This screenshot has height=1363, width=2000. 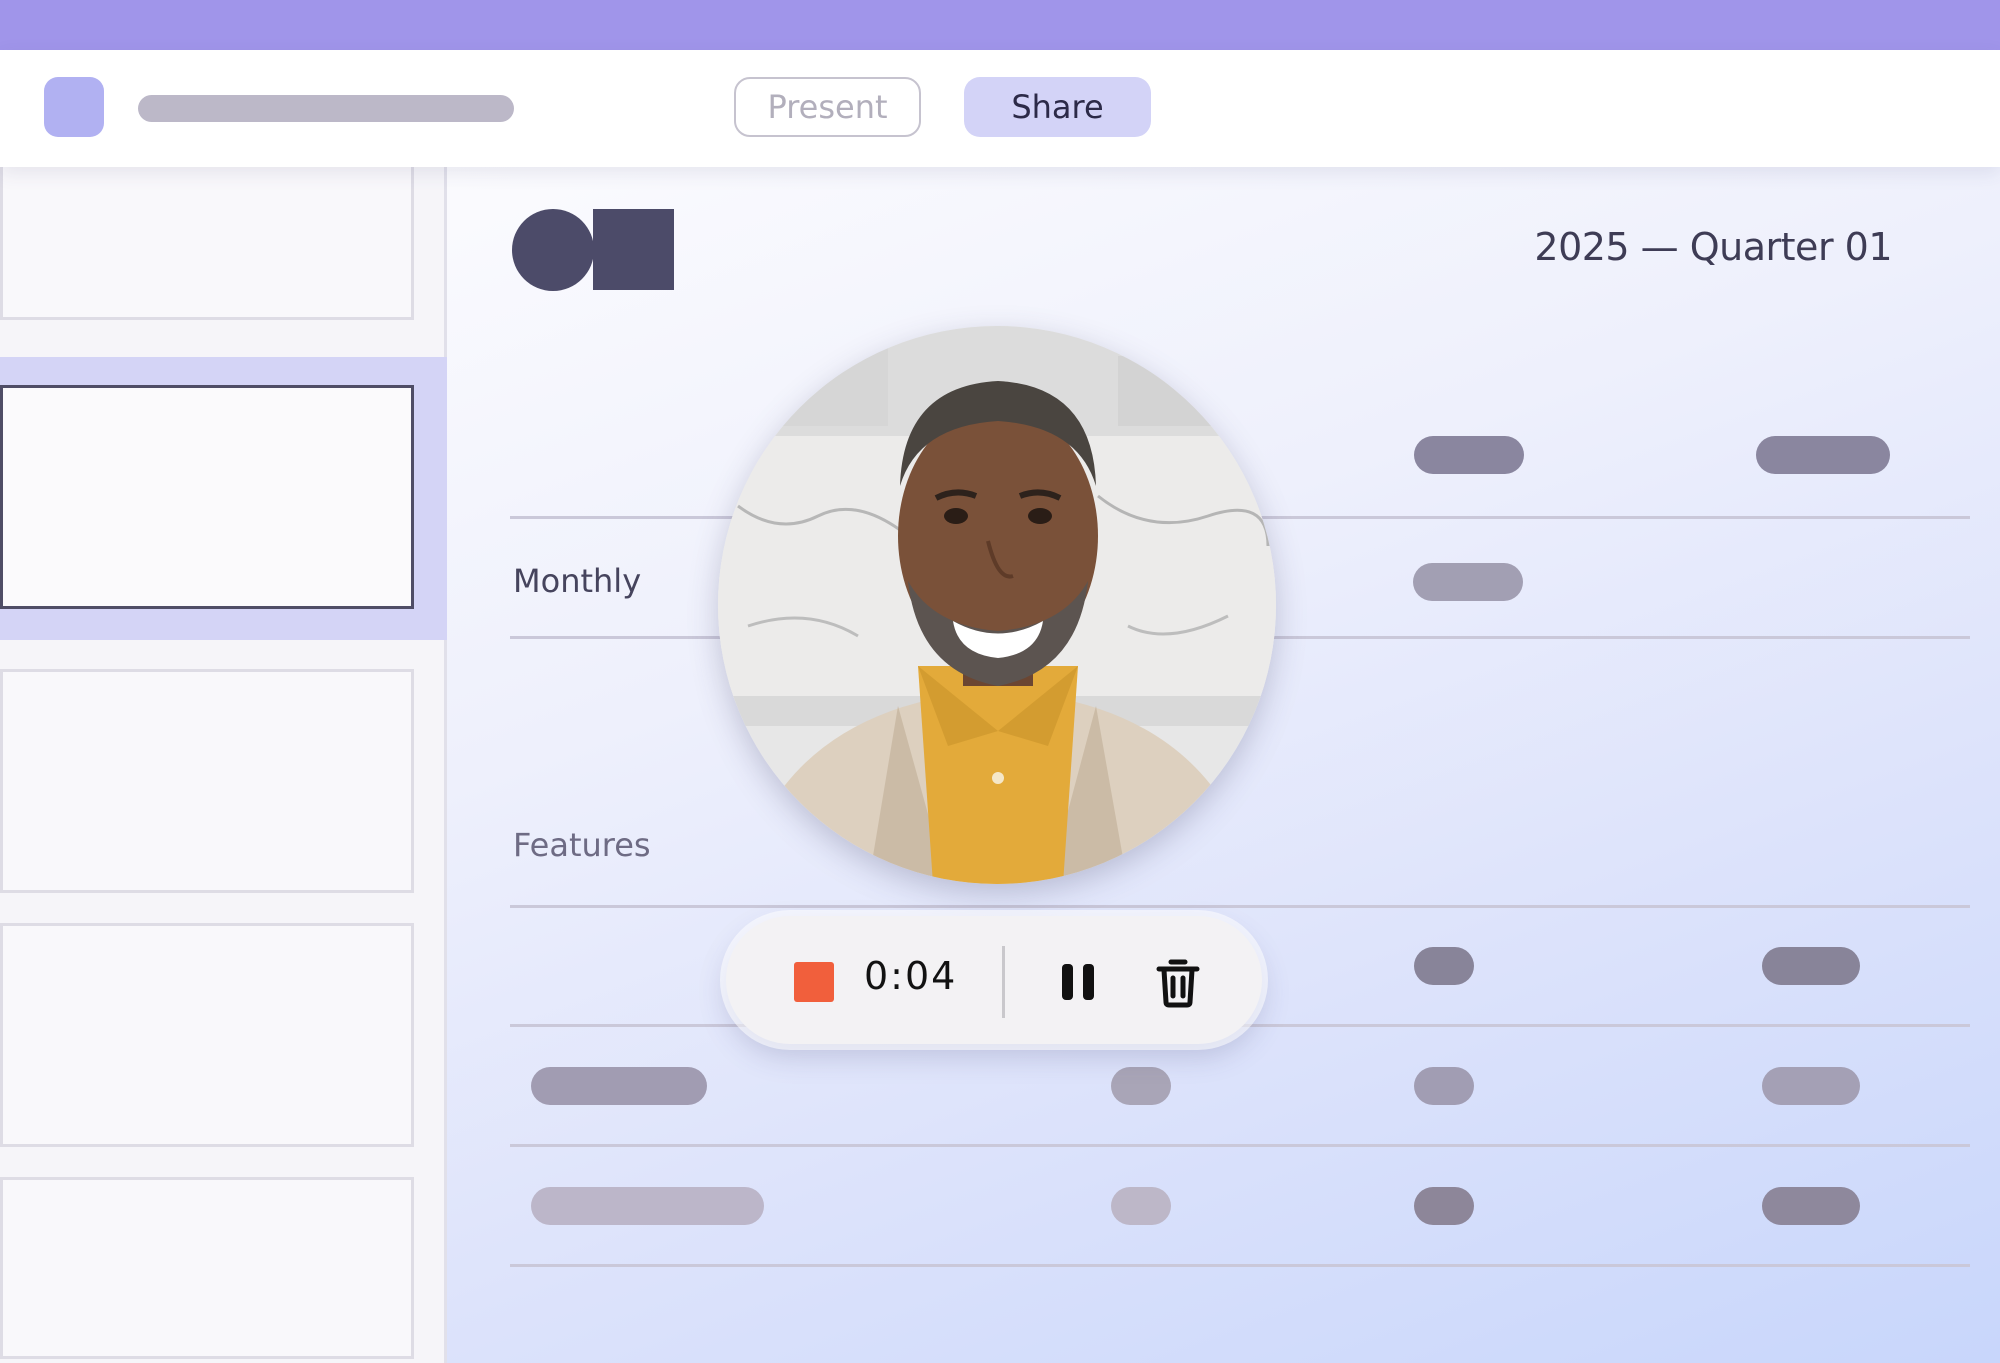 I want to click on slide-title: 2025 — Quarter 01, so click(x=1713, y=247).